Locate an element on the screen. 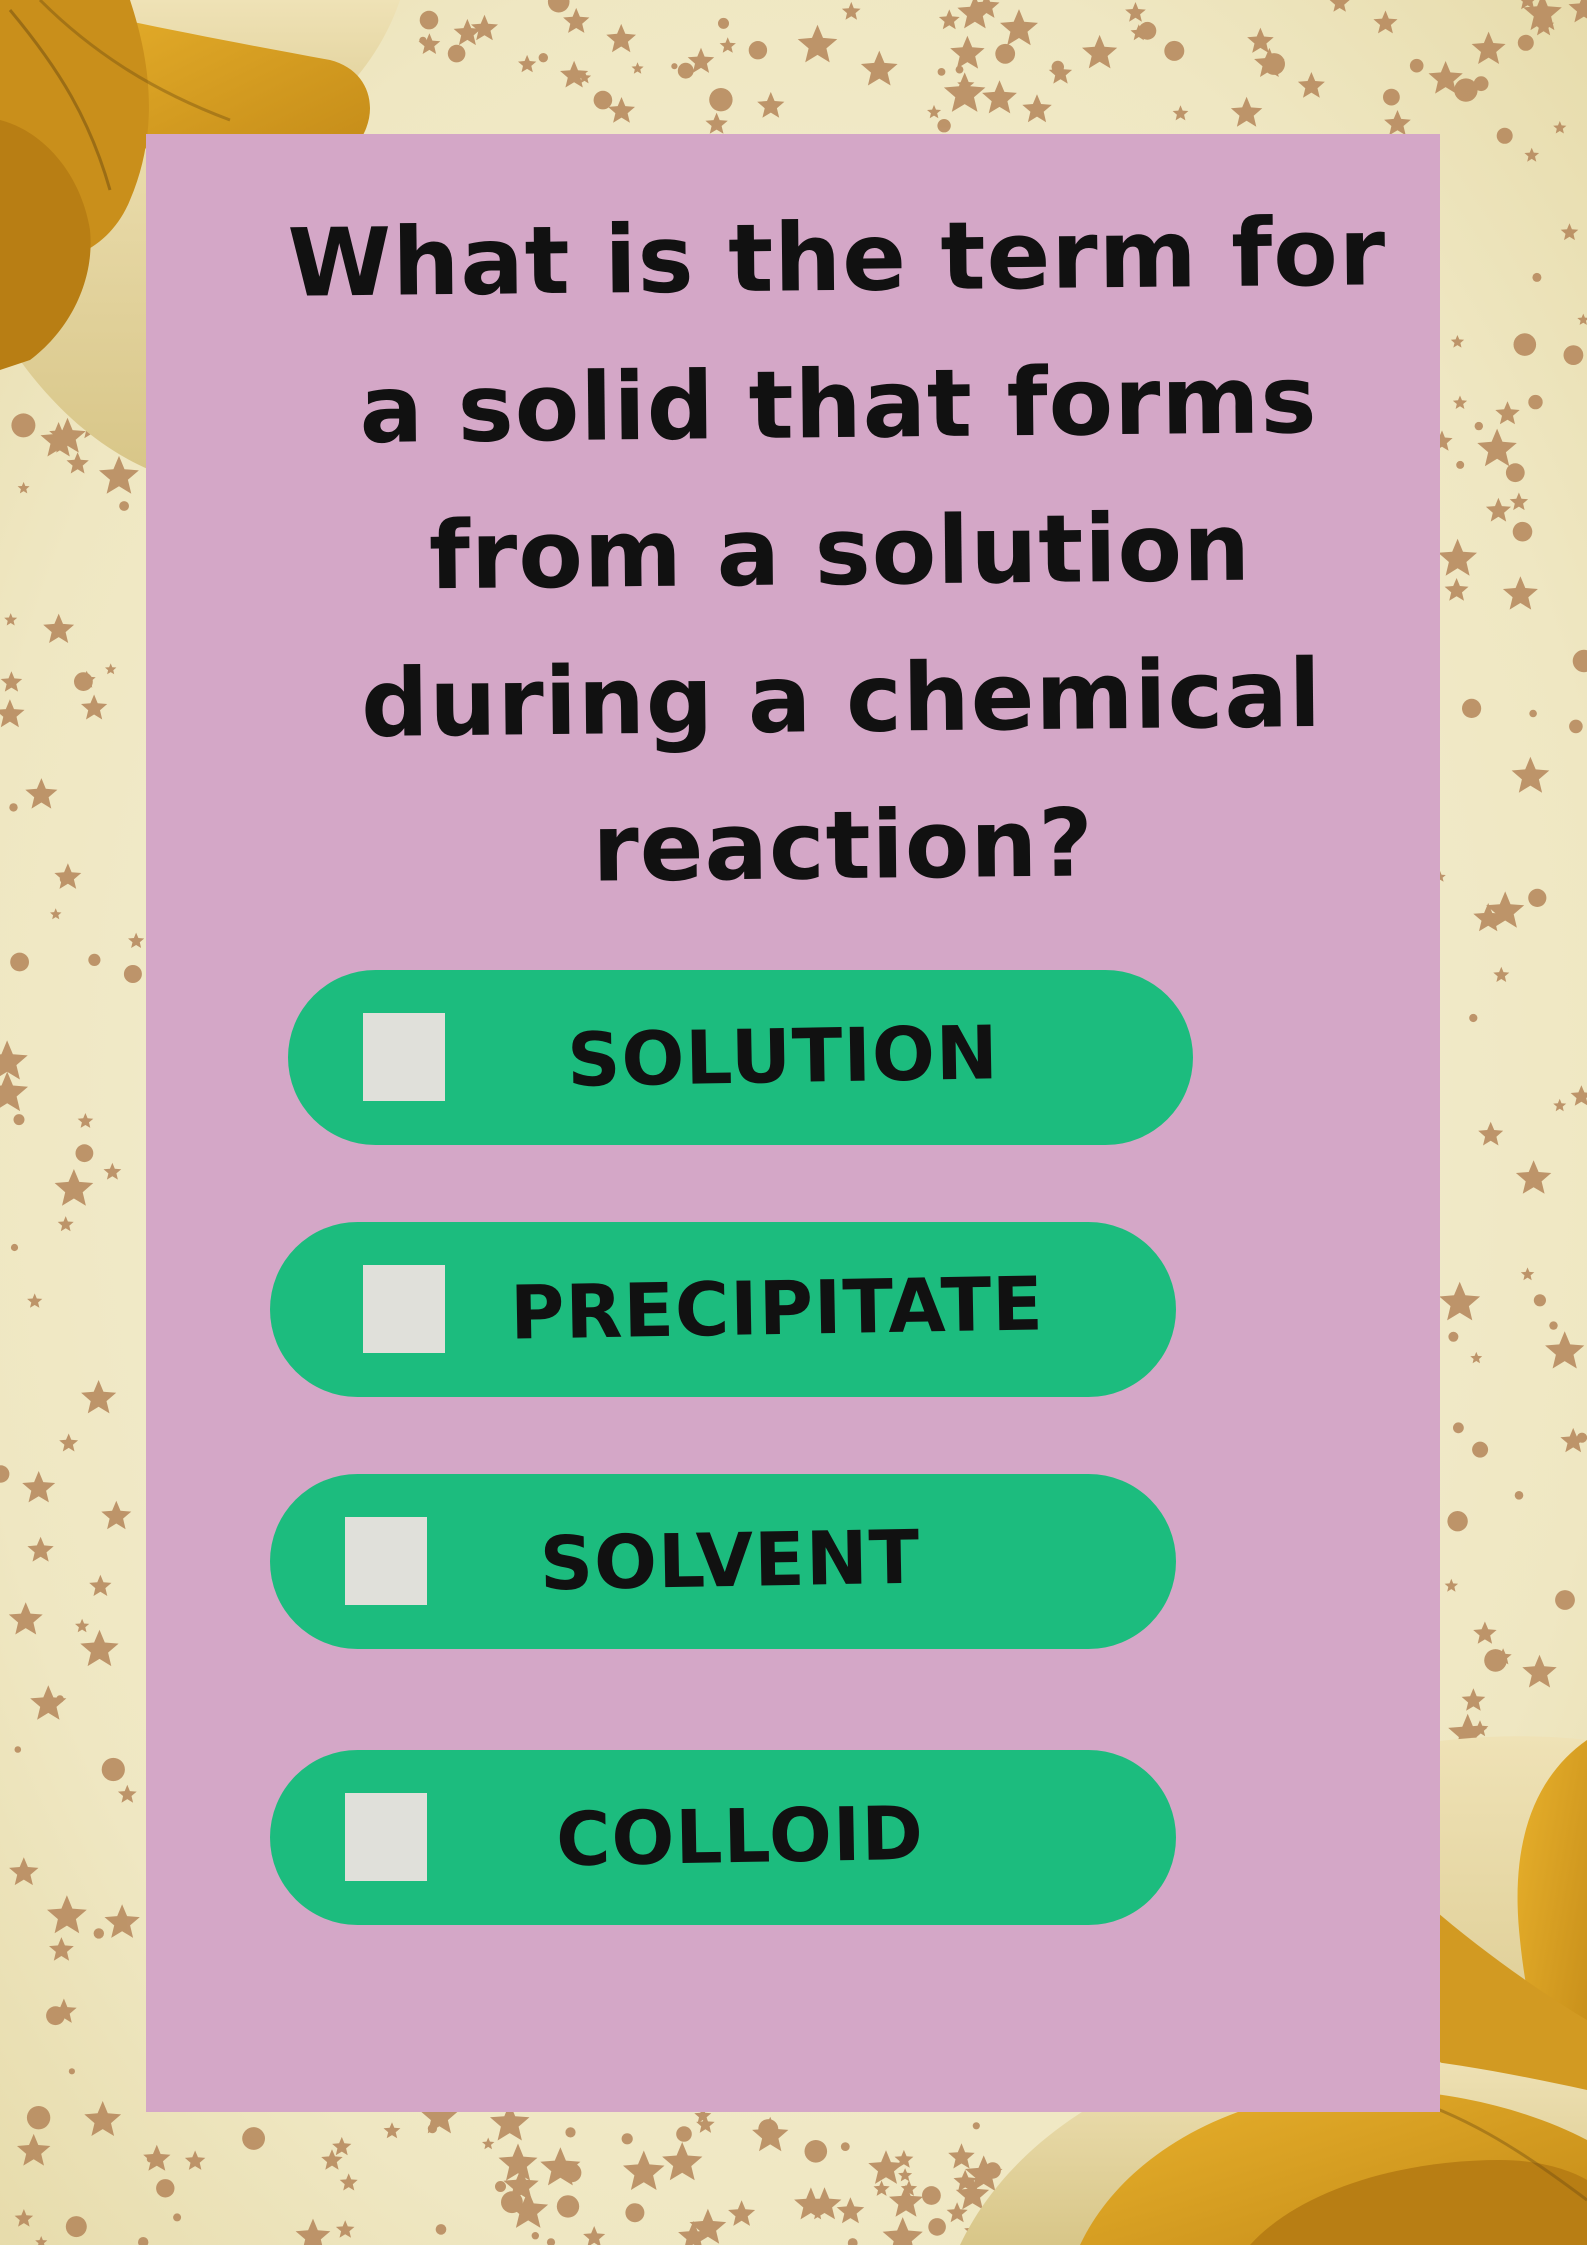  option-solution: SOLUTION is located at coordinates (740, 1057).